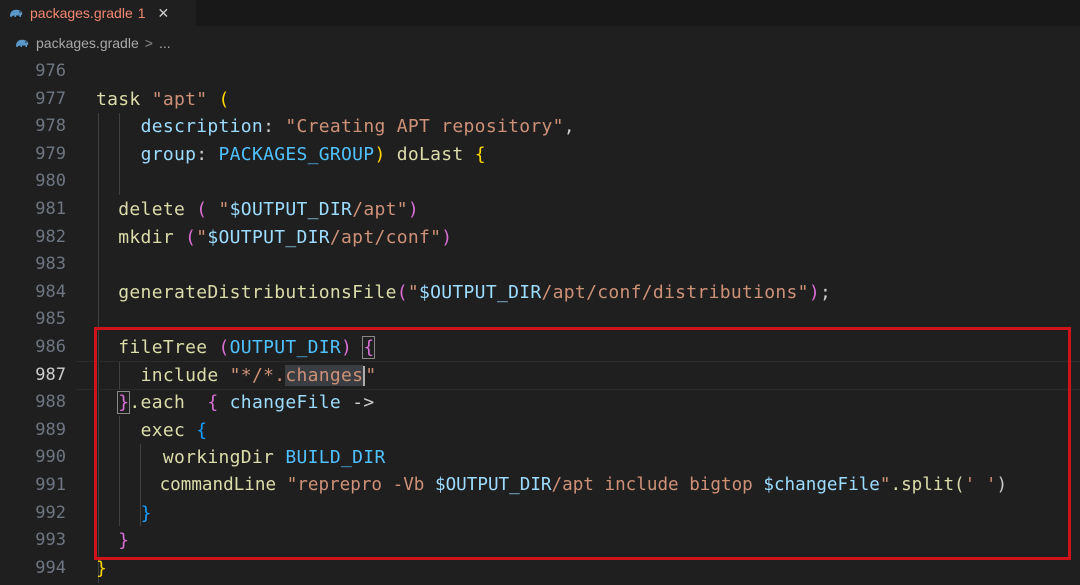 This screenshot has height=585, width=1080. What do you see at coordinates (50, 319) in the screenshot?
I see `line-number: 985` at bounding box center [50, 319].